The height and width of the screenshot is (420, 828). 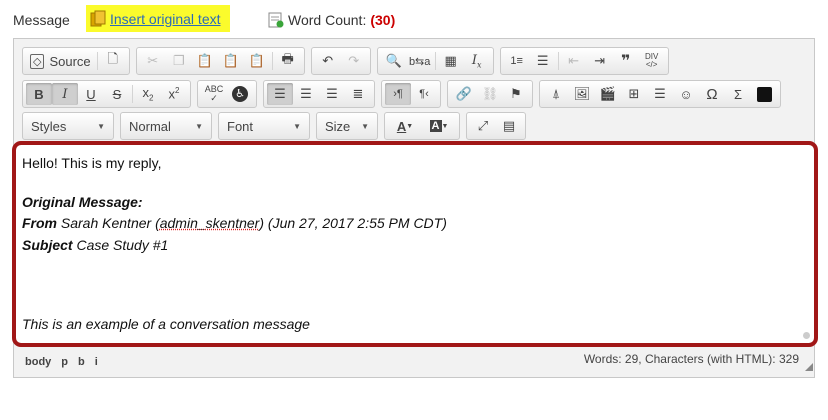 What do you see at coordinates (276, 20) in the screenshot?
I see `word-count-icon` at bounding box center [276, 20].